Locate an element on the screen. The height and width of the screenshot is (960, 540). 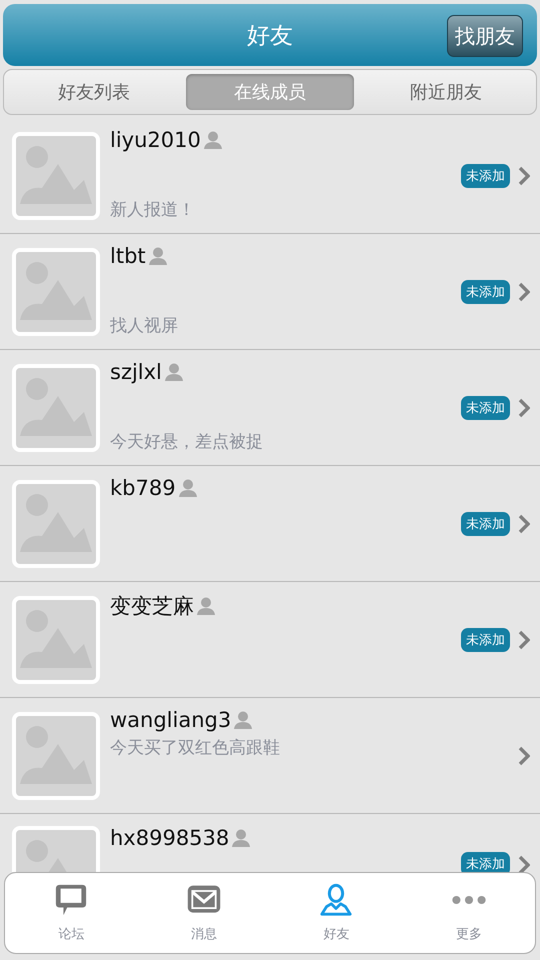
member-row: wangliang3 今天买了双红色高跟鞋 is located at coordinates (270, 756).